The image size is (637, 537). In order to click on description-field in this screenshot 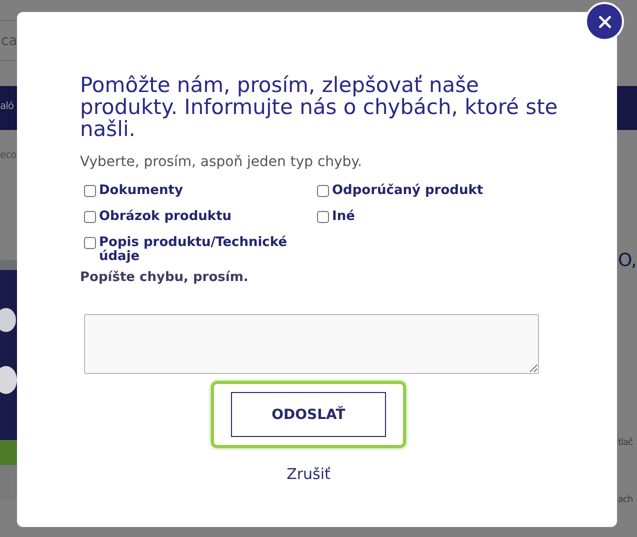, I will do `click(311, 344)`.